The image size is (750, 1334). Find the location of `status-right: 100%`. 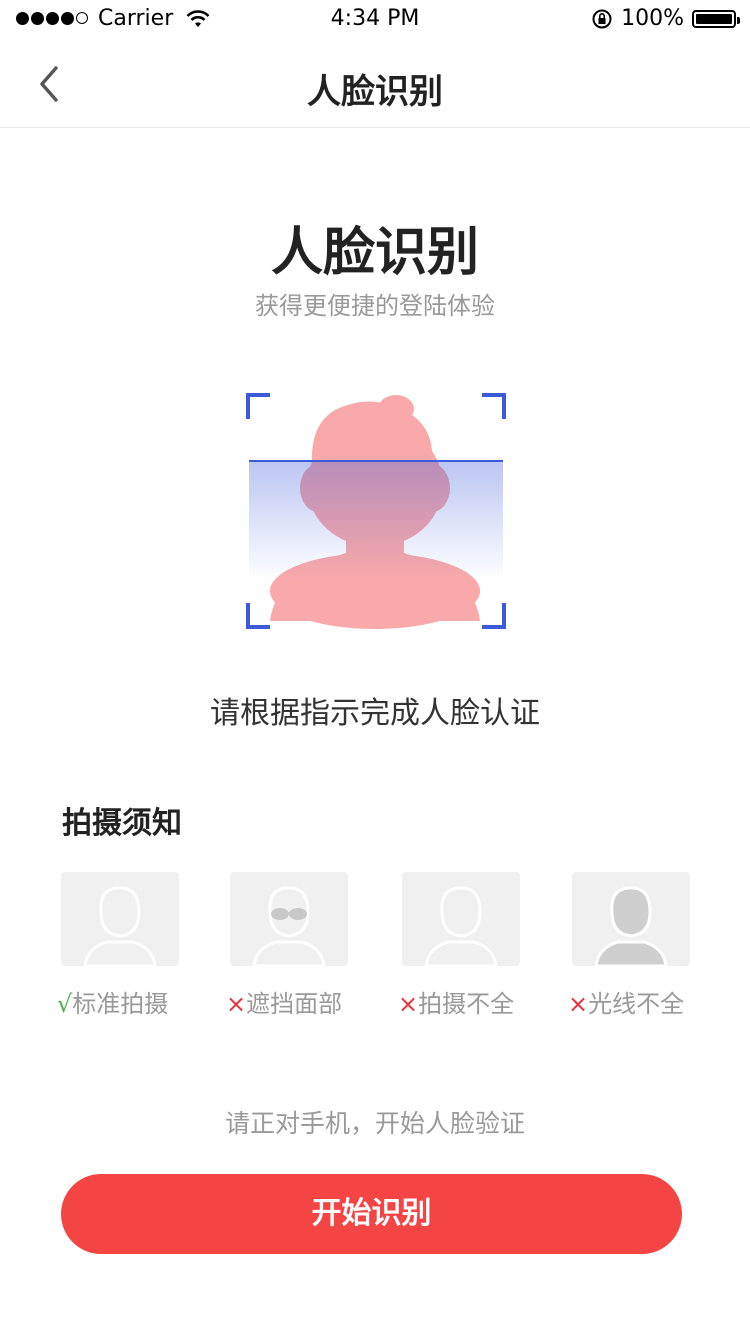

status-right: 100% is located at coordinates (665, 18).